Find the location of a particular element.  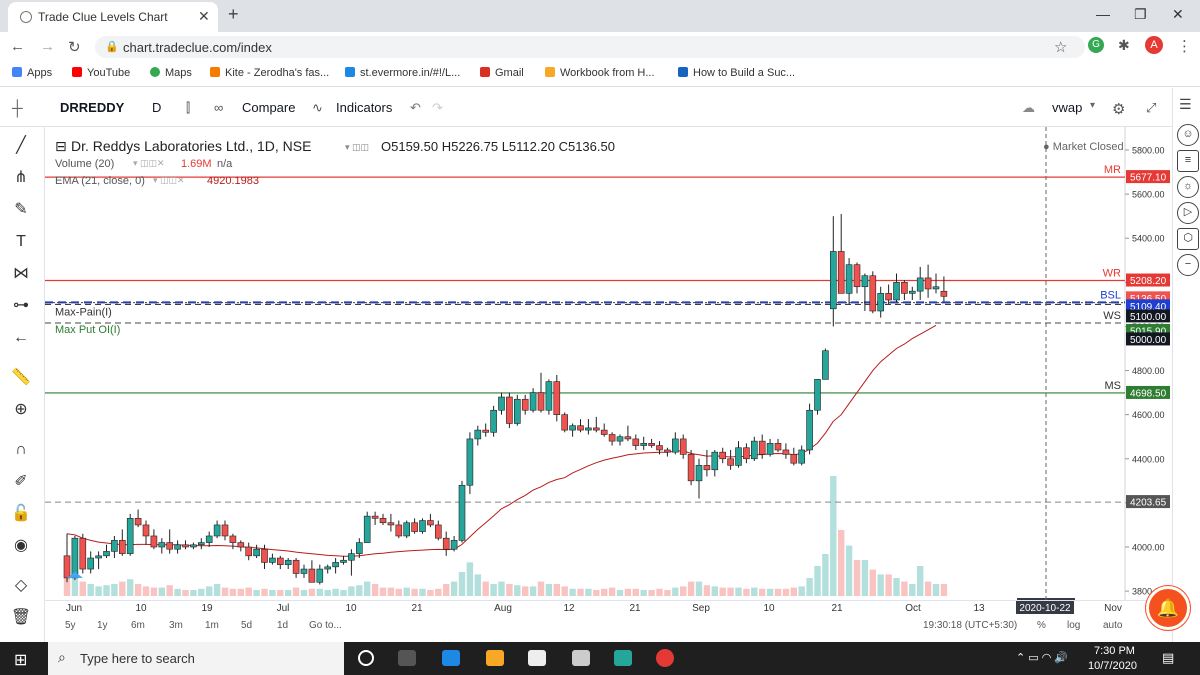

play-icon: ▷ is located at coordinates (1188, 213).